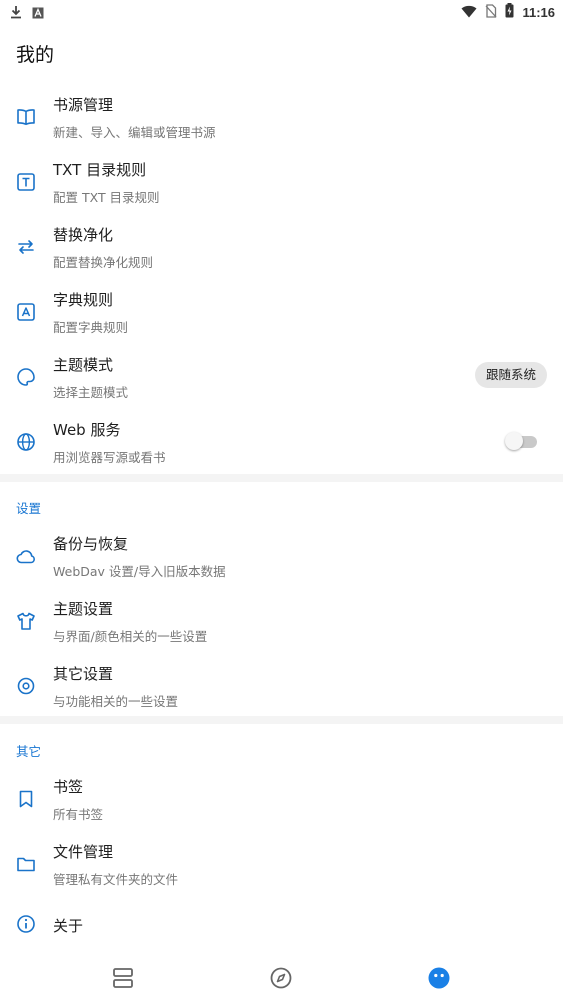 Image resolution: width=563 pixels, height=1002 pixels. Describe the element at coordinates (116, 879) in the screenshot. I see `item-subtitle: 管理私有文件夹的文件` at that location.